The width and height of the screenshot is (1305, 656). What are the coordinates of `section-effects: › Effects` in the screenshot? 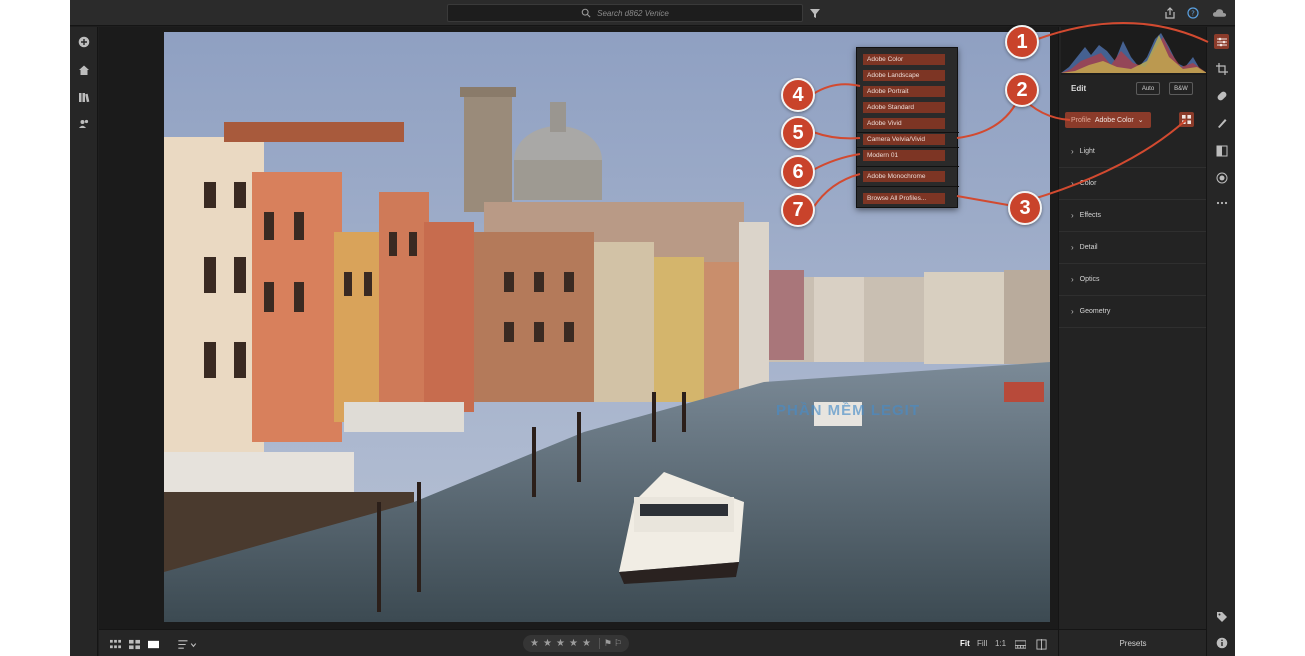 It's located at (1133, 216).